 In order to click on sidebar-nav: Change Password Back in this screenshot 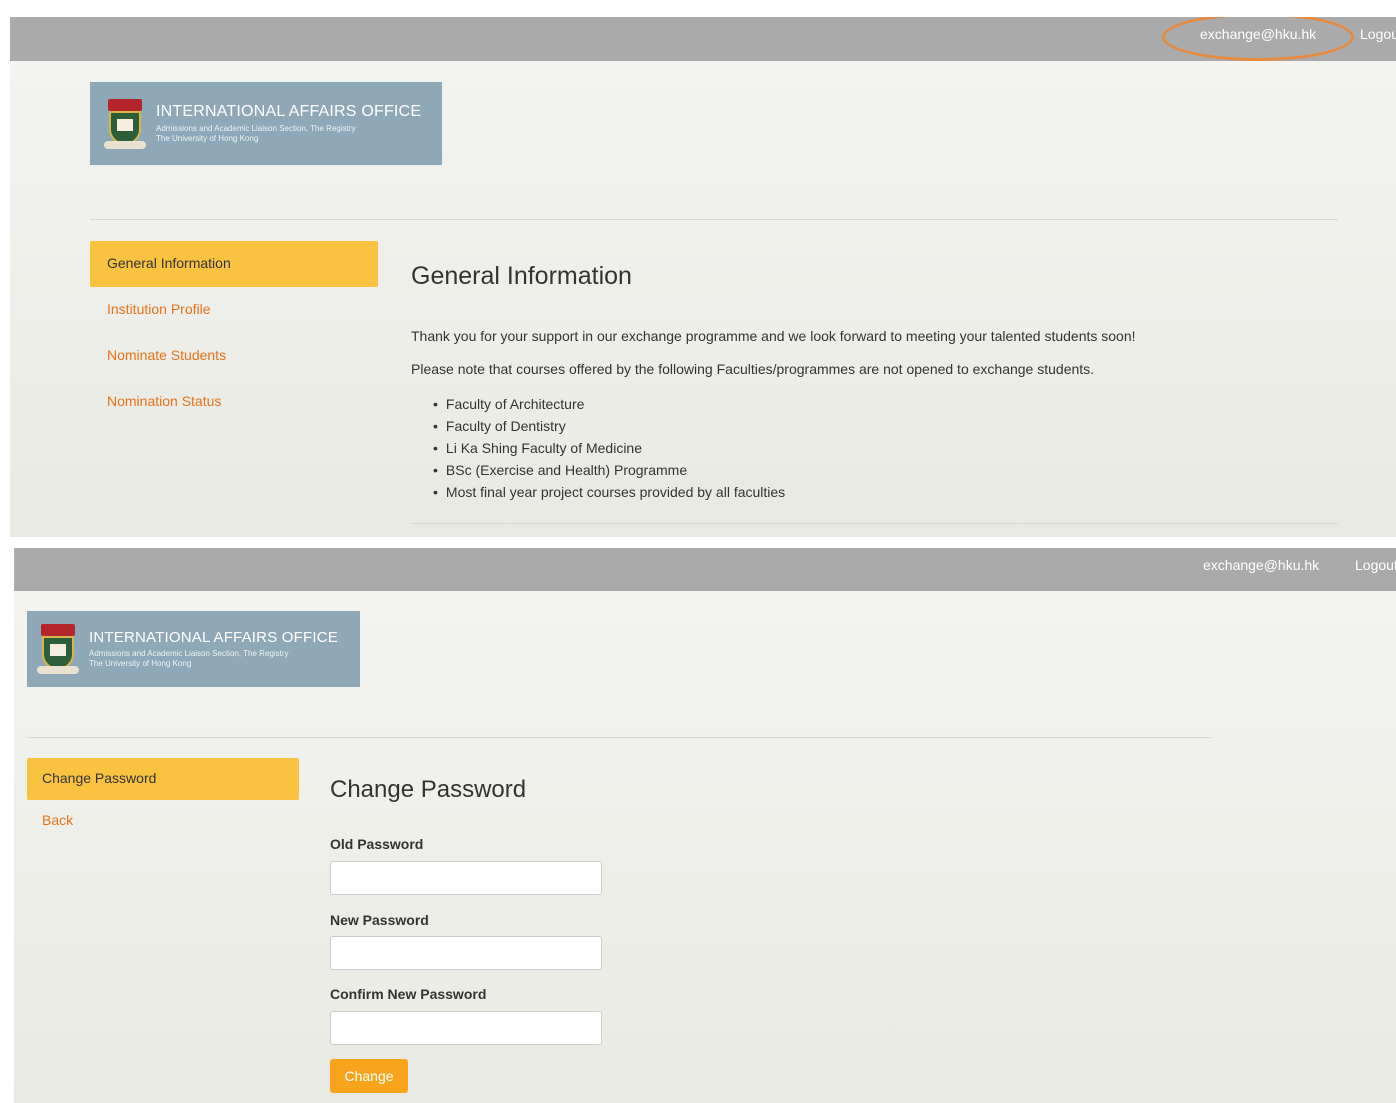, I will do `click(163, 800)`.